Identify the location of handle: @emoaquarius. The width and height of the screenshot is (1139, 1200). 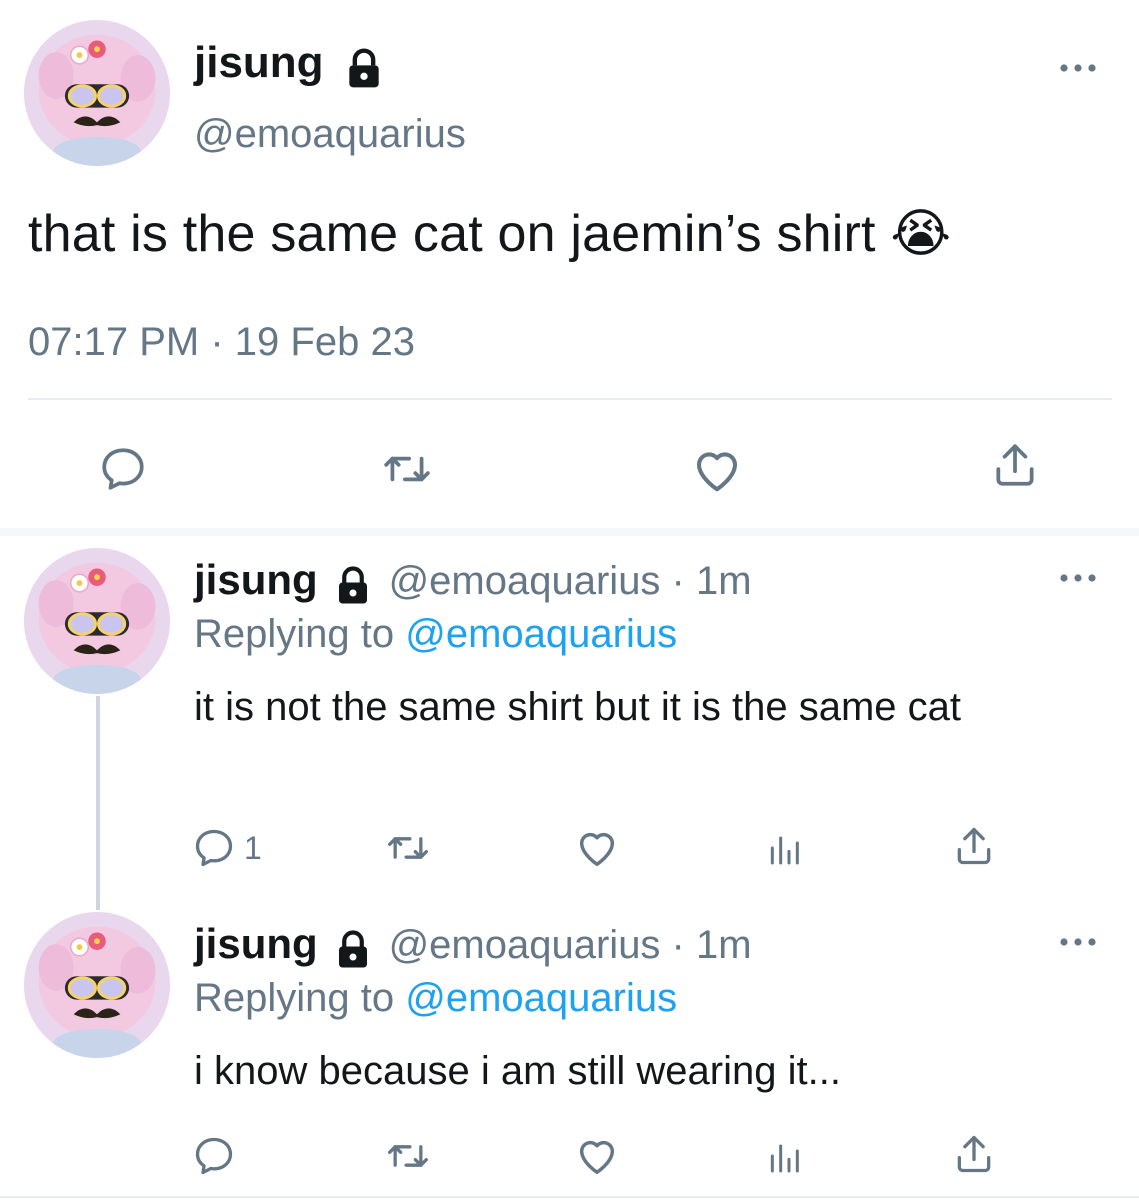
(330, 134).